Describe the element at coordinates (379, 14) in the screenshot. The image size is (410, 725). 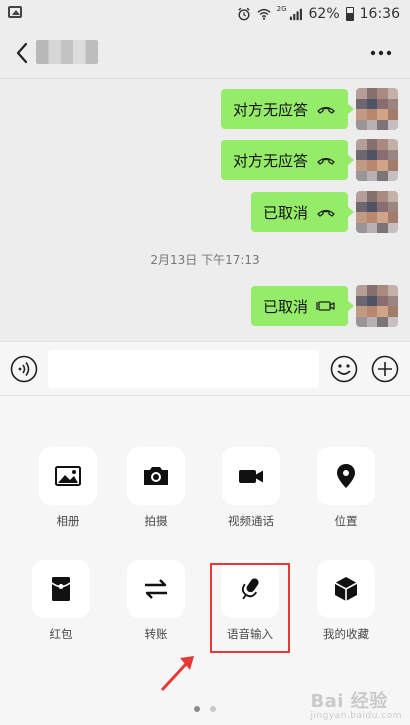
I see `status-time: 16:36` at that location.